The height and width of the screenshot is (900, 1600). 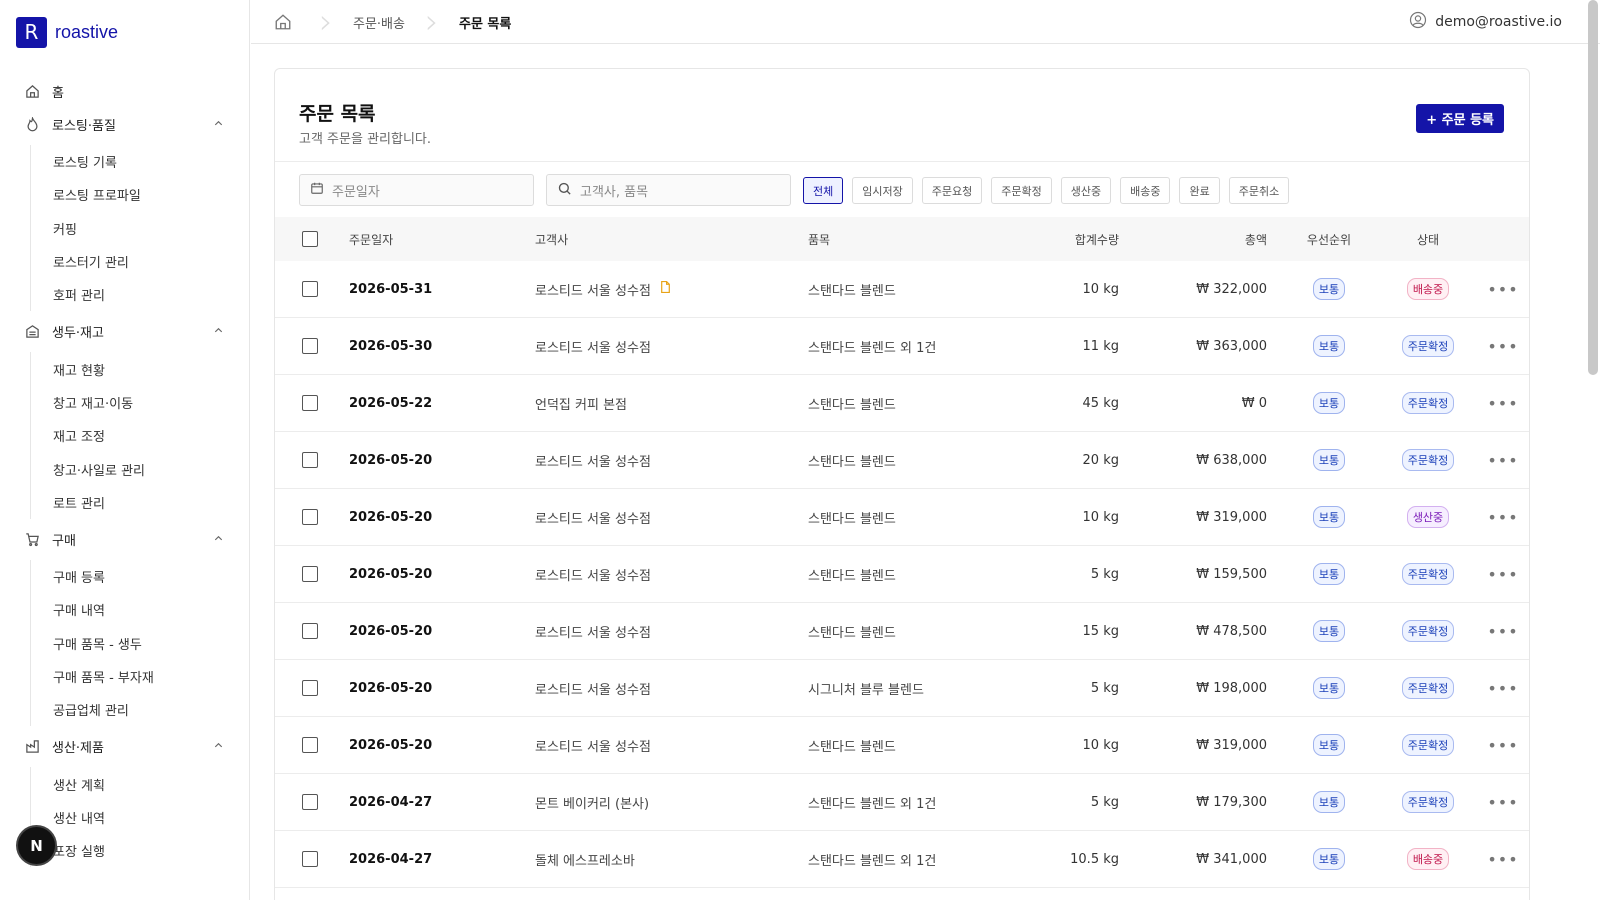 What do you see at coordinates (416, 190) in the screenshot?
I see `order-date-field: 주문일자` at bounding box center [416, 190].